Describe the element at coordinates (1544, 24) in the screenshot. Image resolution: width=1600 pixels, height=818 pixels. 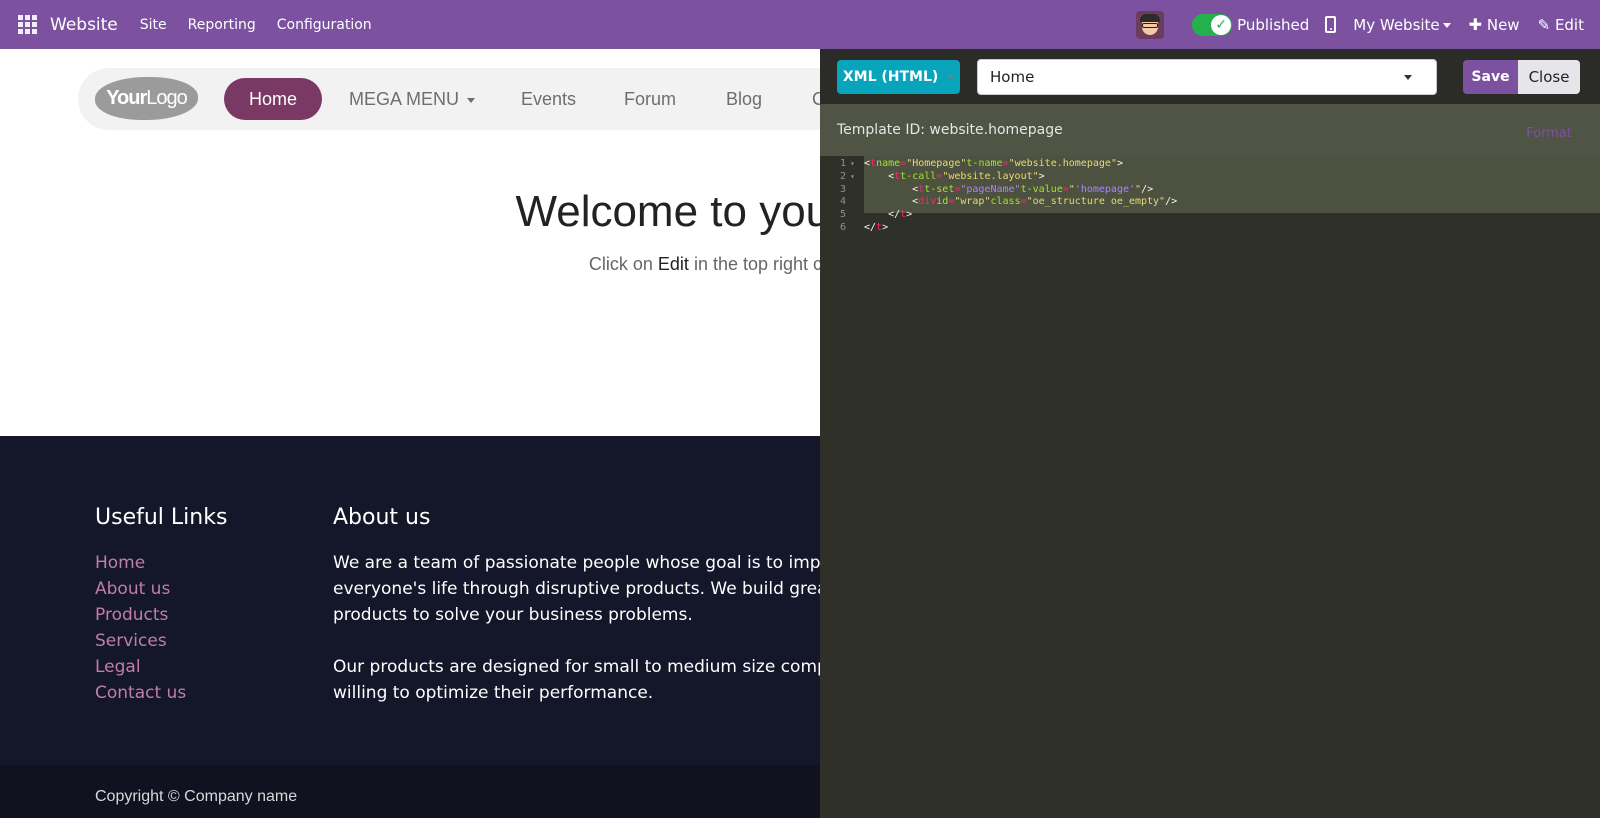
I see `pencil-icon: ✎` at that location.